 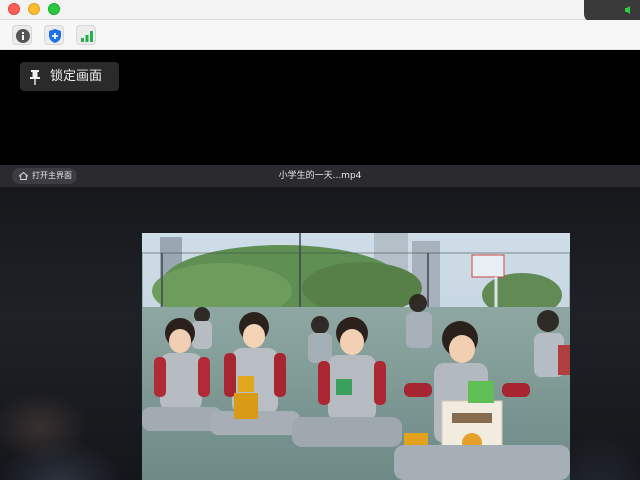 I want to click on lock-screen-label: 锁定画面, so click(x=76, y=76).